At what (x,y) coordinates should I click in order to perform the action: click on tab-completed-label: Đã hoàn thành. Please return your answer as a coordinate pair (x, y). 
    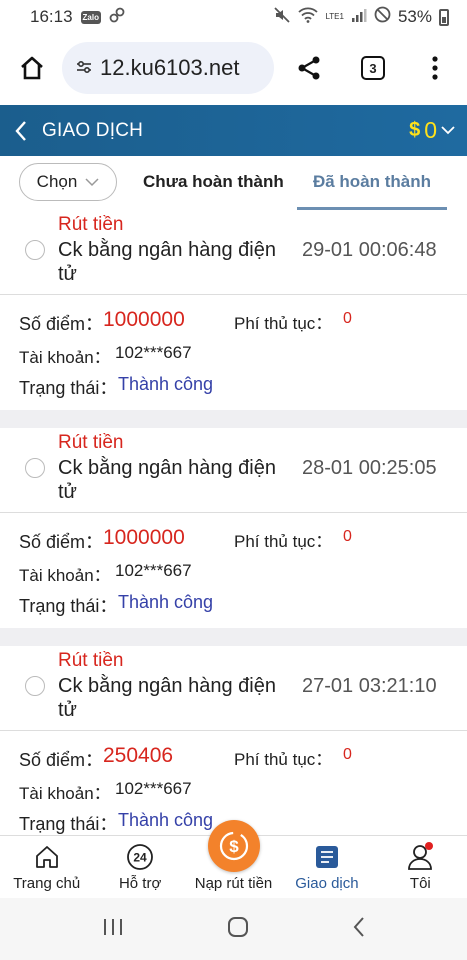
    Looking at the image, I should click on (372, 181).